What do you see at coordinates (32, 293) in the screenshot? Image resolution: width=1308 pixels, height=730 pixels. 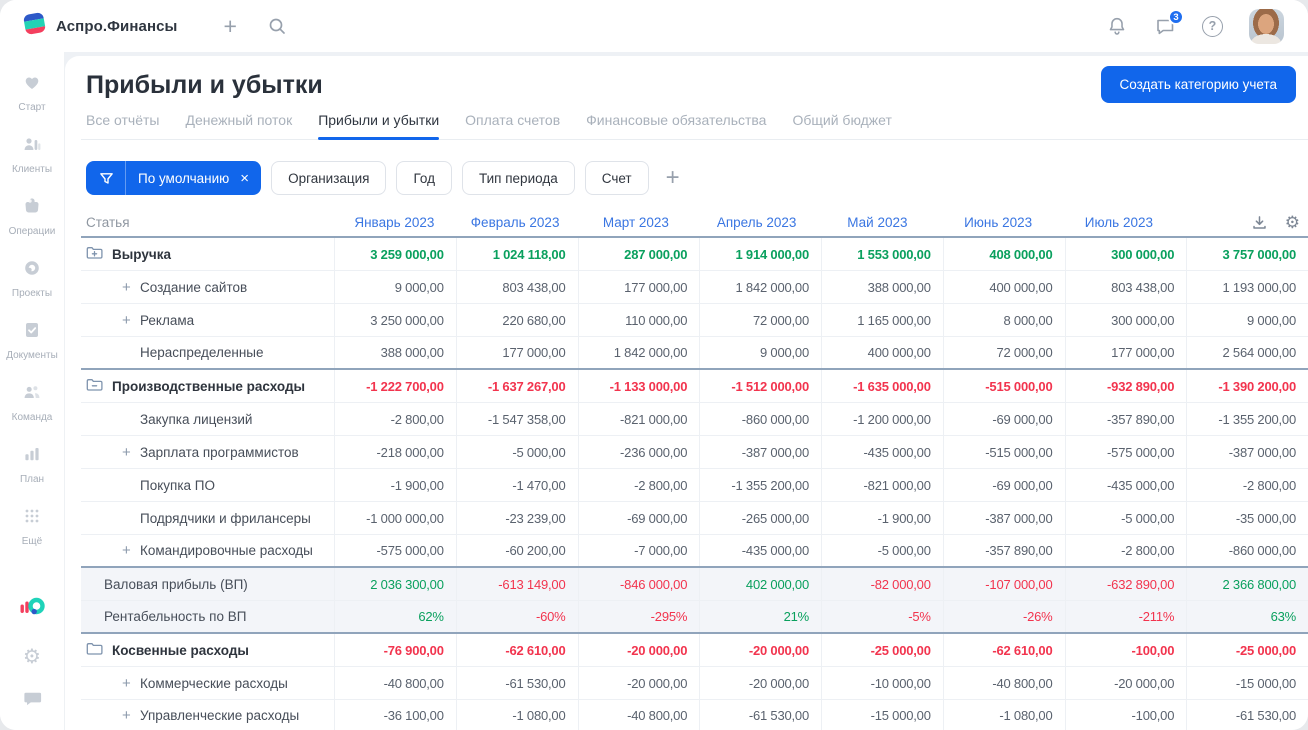 I see `sidebar-item-label: Проекты` at bounding box center [32, 293].